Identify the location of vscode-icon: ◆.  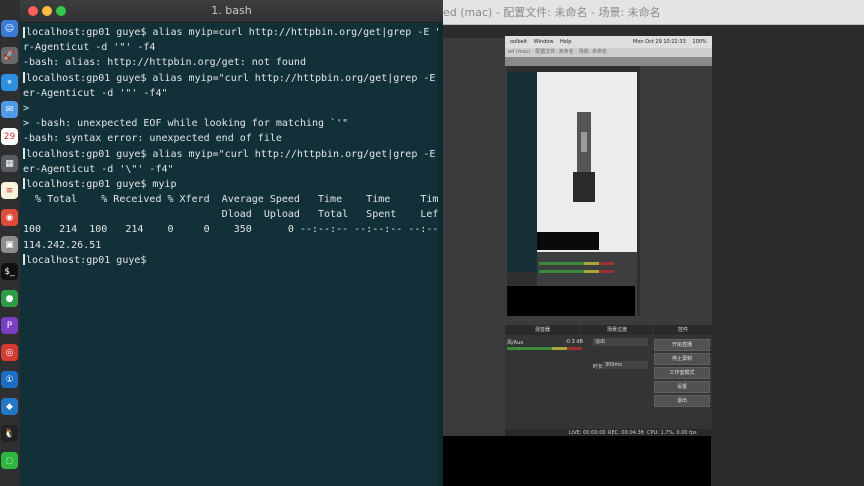
(9, 406).